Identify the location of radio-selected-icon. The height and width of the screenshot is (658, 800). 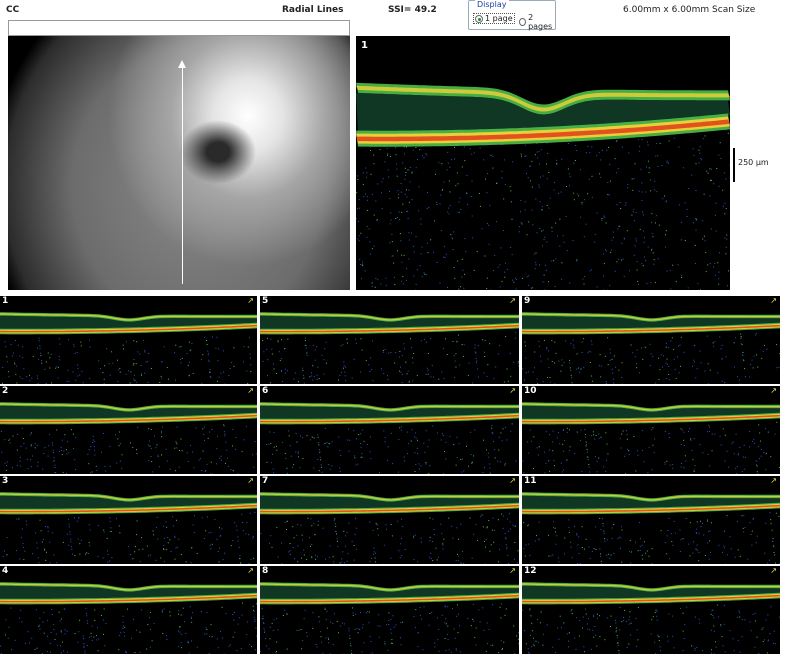
(479, 18).